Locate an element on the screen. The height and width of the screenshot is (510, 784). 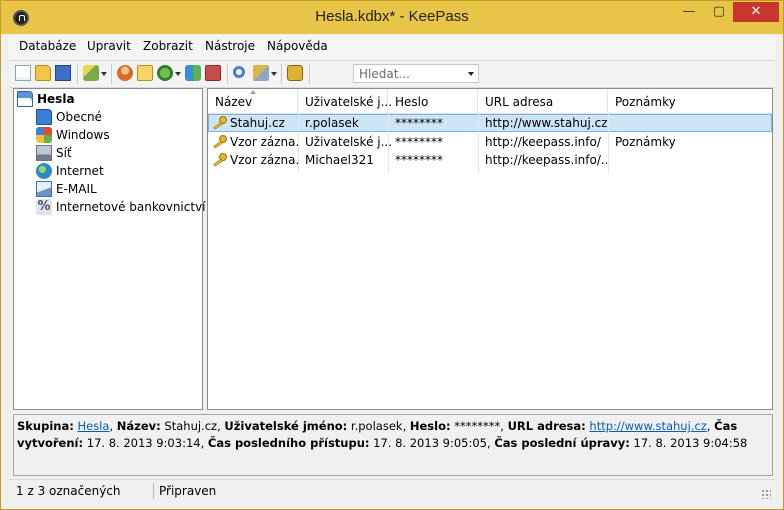
detail-label: Čas posledního přístupu: is located at coordinates (288, 443).